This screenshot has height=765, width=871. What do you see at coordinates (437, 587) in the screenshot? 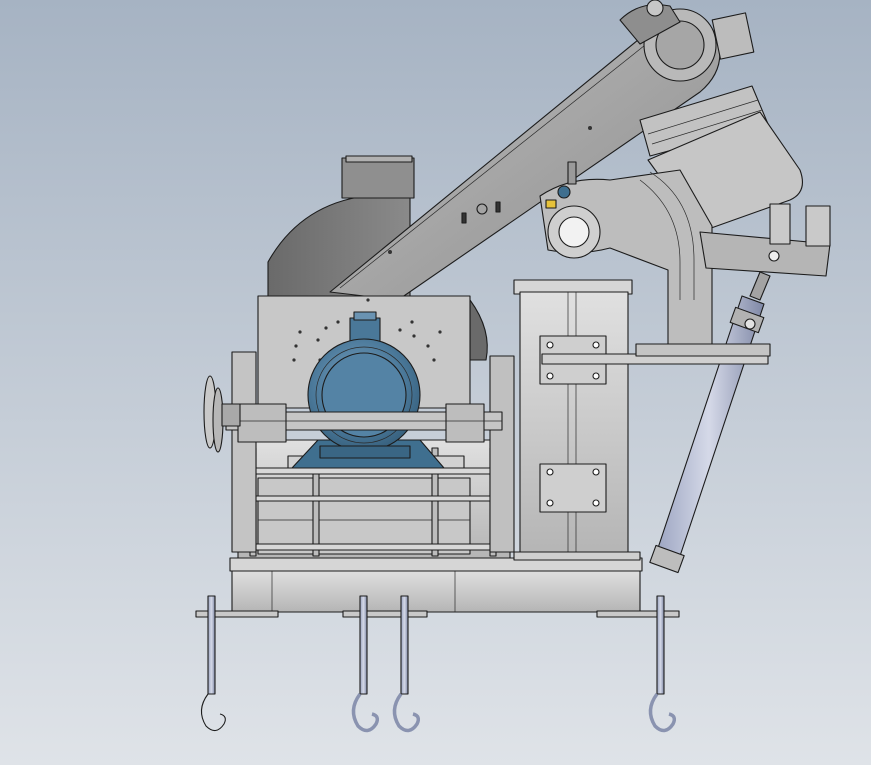
I see `base-frame` at bounding box center [437, 587].